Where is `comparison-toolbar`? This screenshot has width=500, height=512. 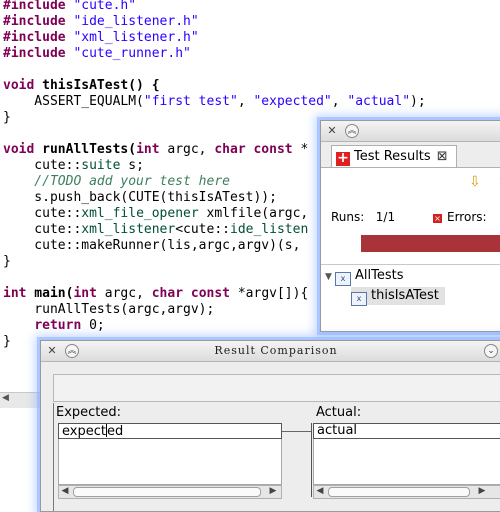
comparison-toolbar is located at coordinates (276, 388).